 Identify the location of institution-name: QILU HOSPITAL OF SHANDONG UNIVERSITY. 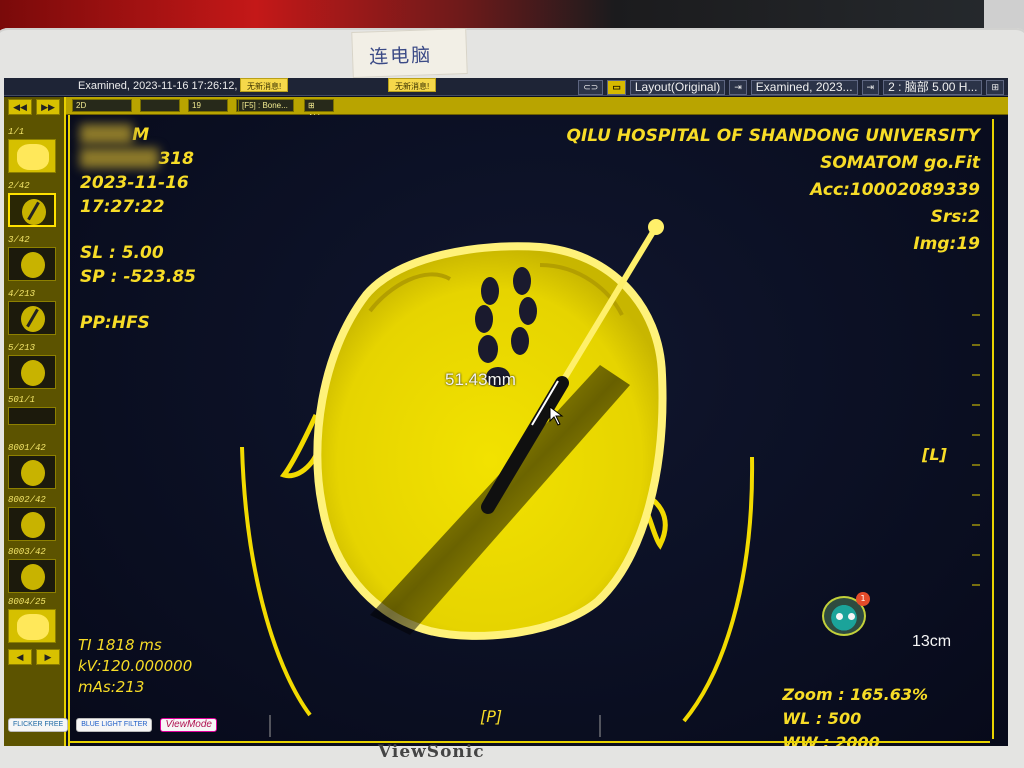
(773, 136).